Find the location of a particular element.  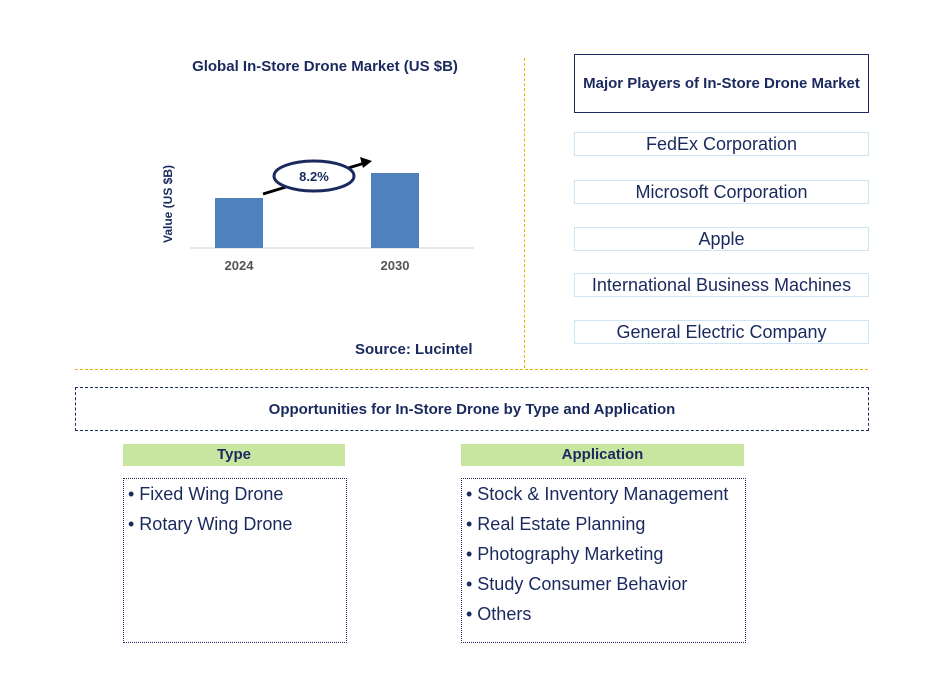

player-item: Microsoft Corporation is located at coordinates (721, 192).